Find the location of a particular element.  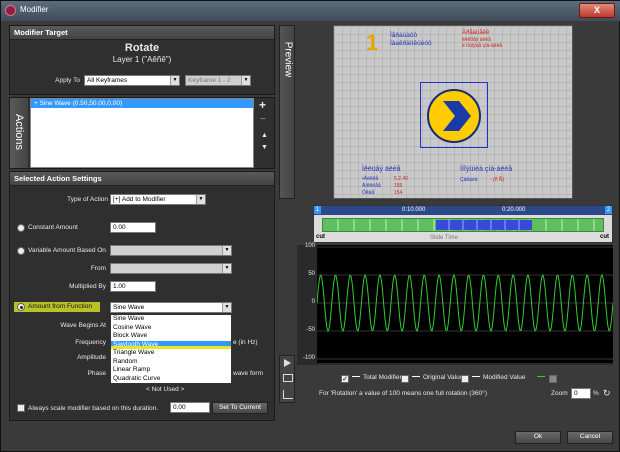

cut-left-label: cut is located at coordinates (320, 237).